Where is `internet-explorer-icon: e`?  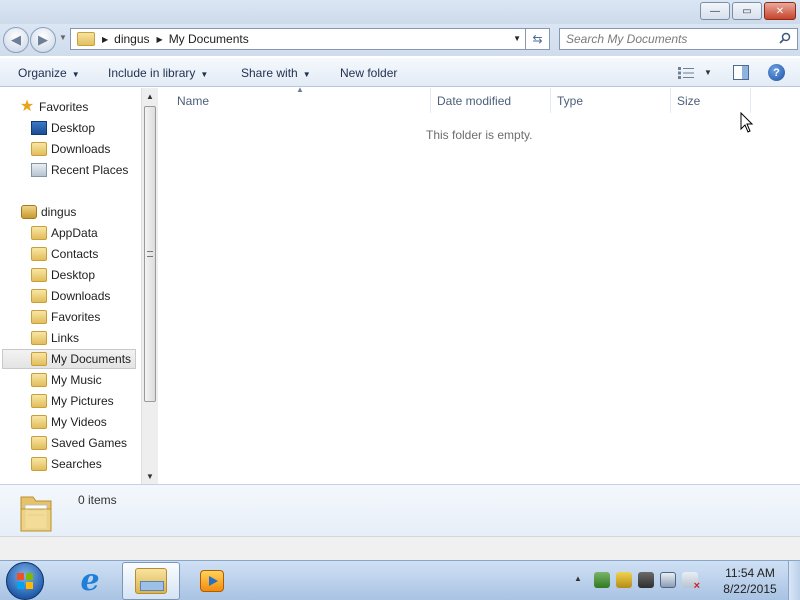 internet-explorer-icon: e is located at coordinates (90, 580).